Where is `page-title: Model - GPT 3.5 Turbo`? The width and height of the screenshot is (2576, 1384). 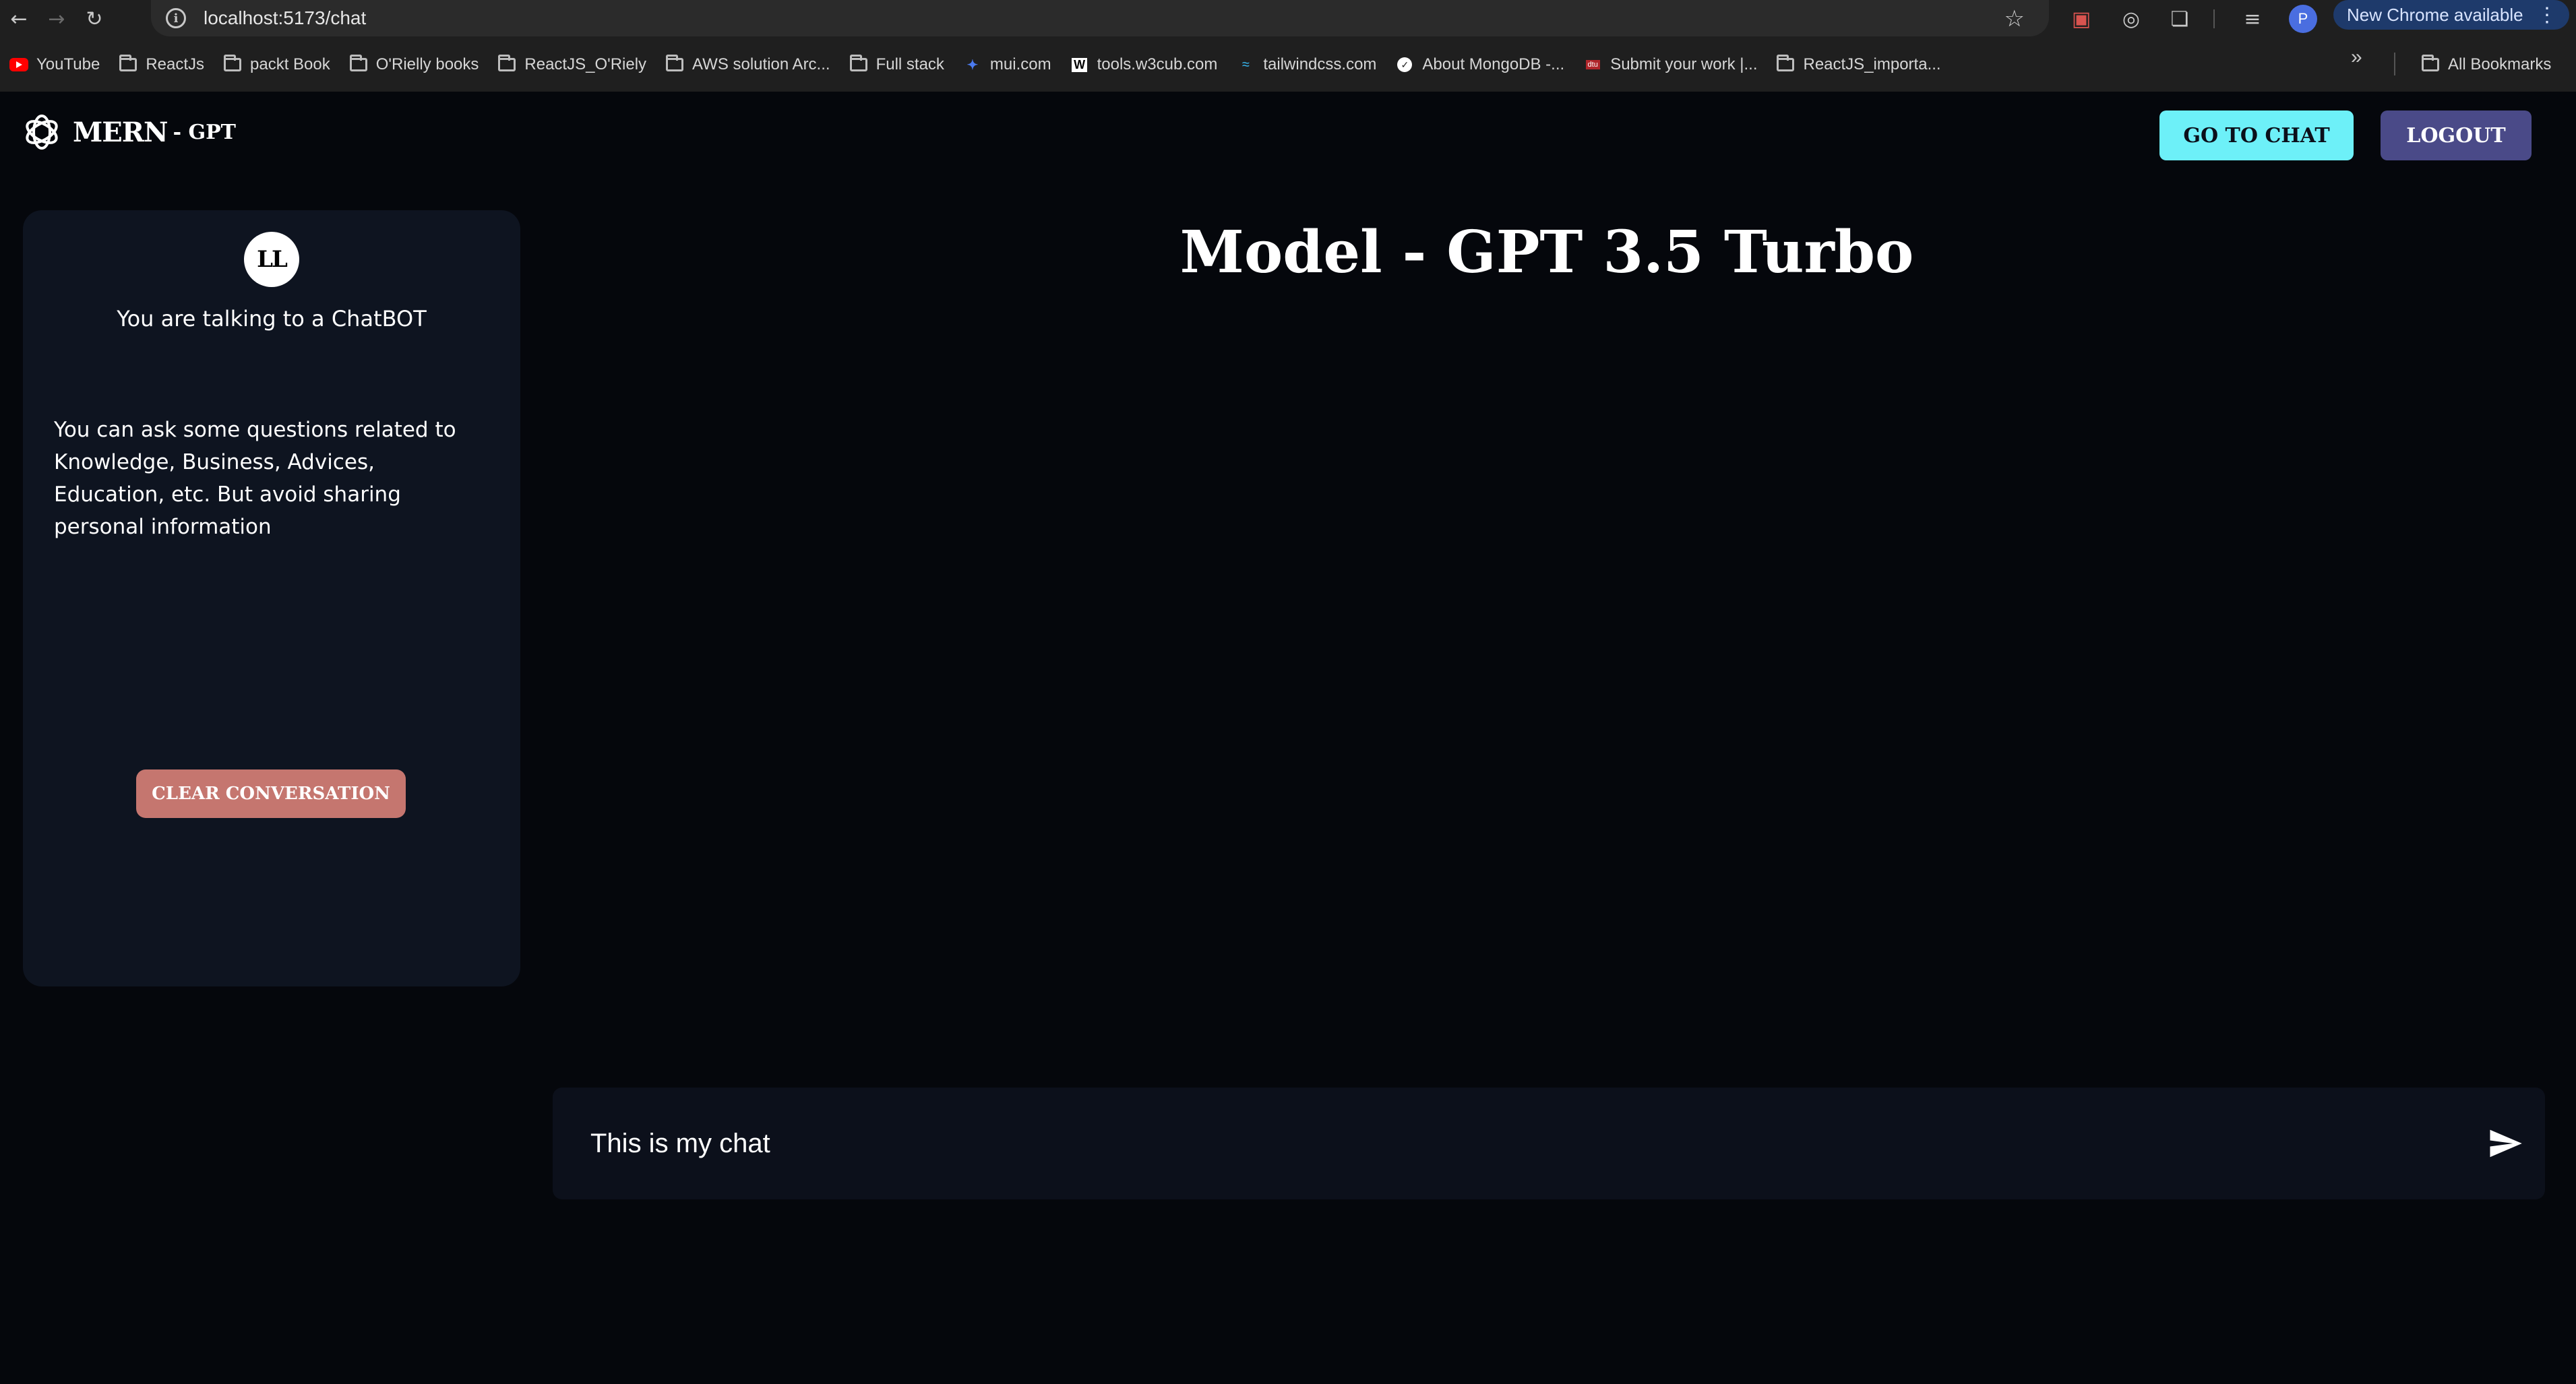 page-title: Model - GPT 3.5 Turbo is located at coordinates (1546, 252).